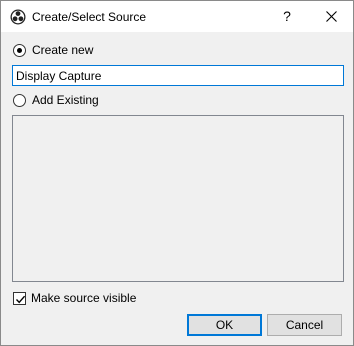 The width and height of the screenshot is (354, 346). What do you see at coordinates (287, 16) in the screenshot?
I see `help-button: ?` at bounding box center [287, 16].